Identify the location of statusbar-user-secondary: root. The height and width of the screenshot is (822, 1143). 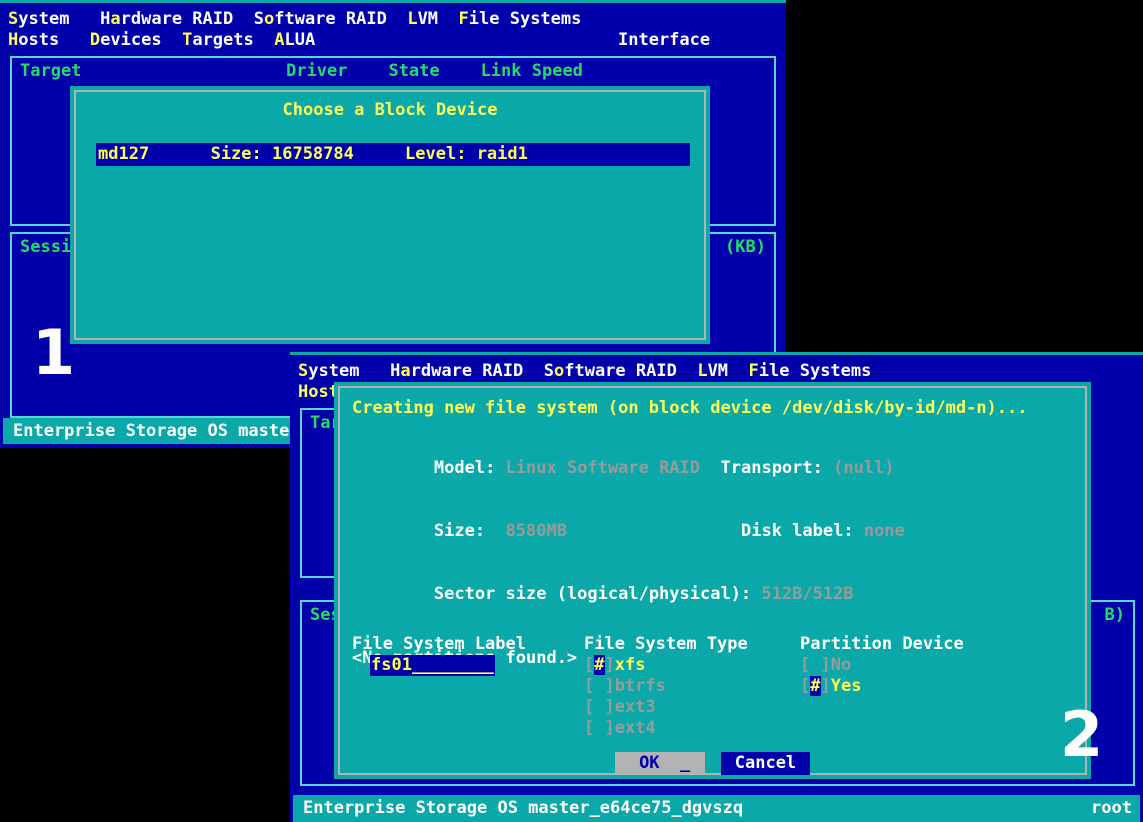
(1111, 808).